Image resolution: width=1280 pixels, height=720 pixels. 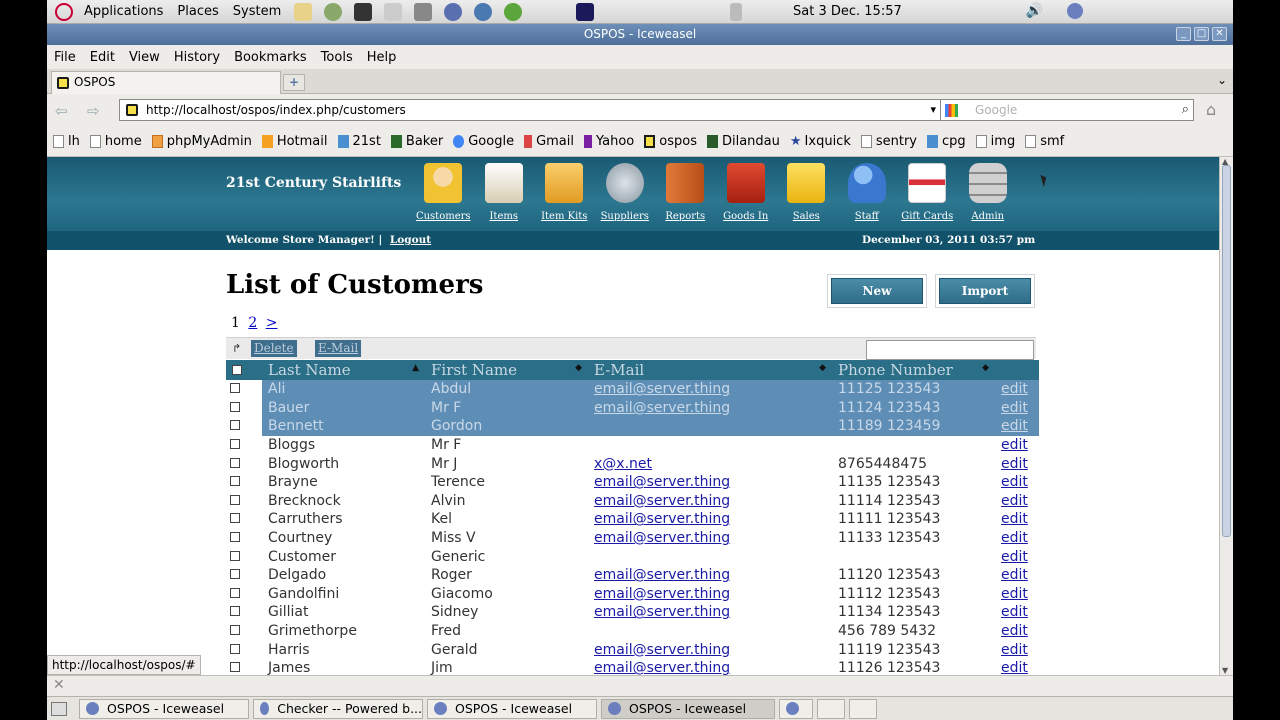 I want to click on bookmark-smf: smf, so click(x=1044, y=141).